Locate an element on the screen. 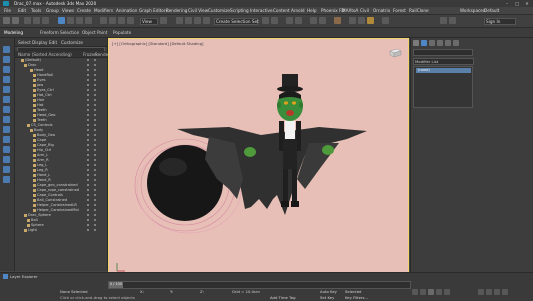 The height and width of the screenshot is (301, 533). hold-icon is located at coordinates (443, 20).